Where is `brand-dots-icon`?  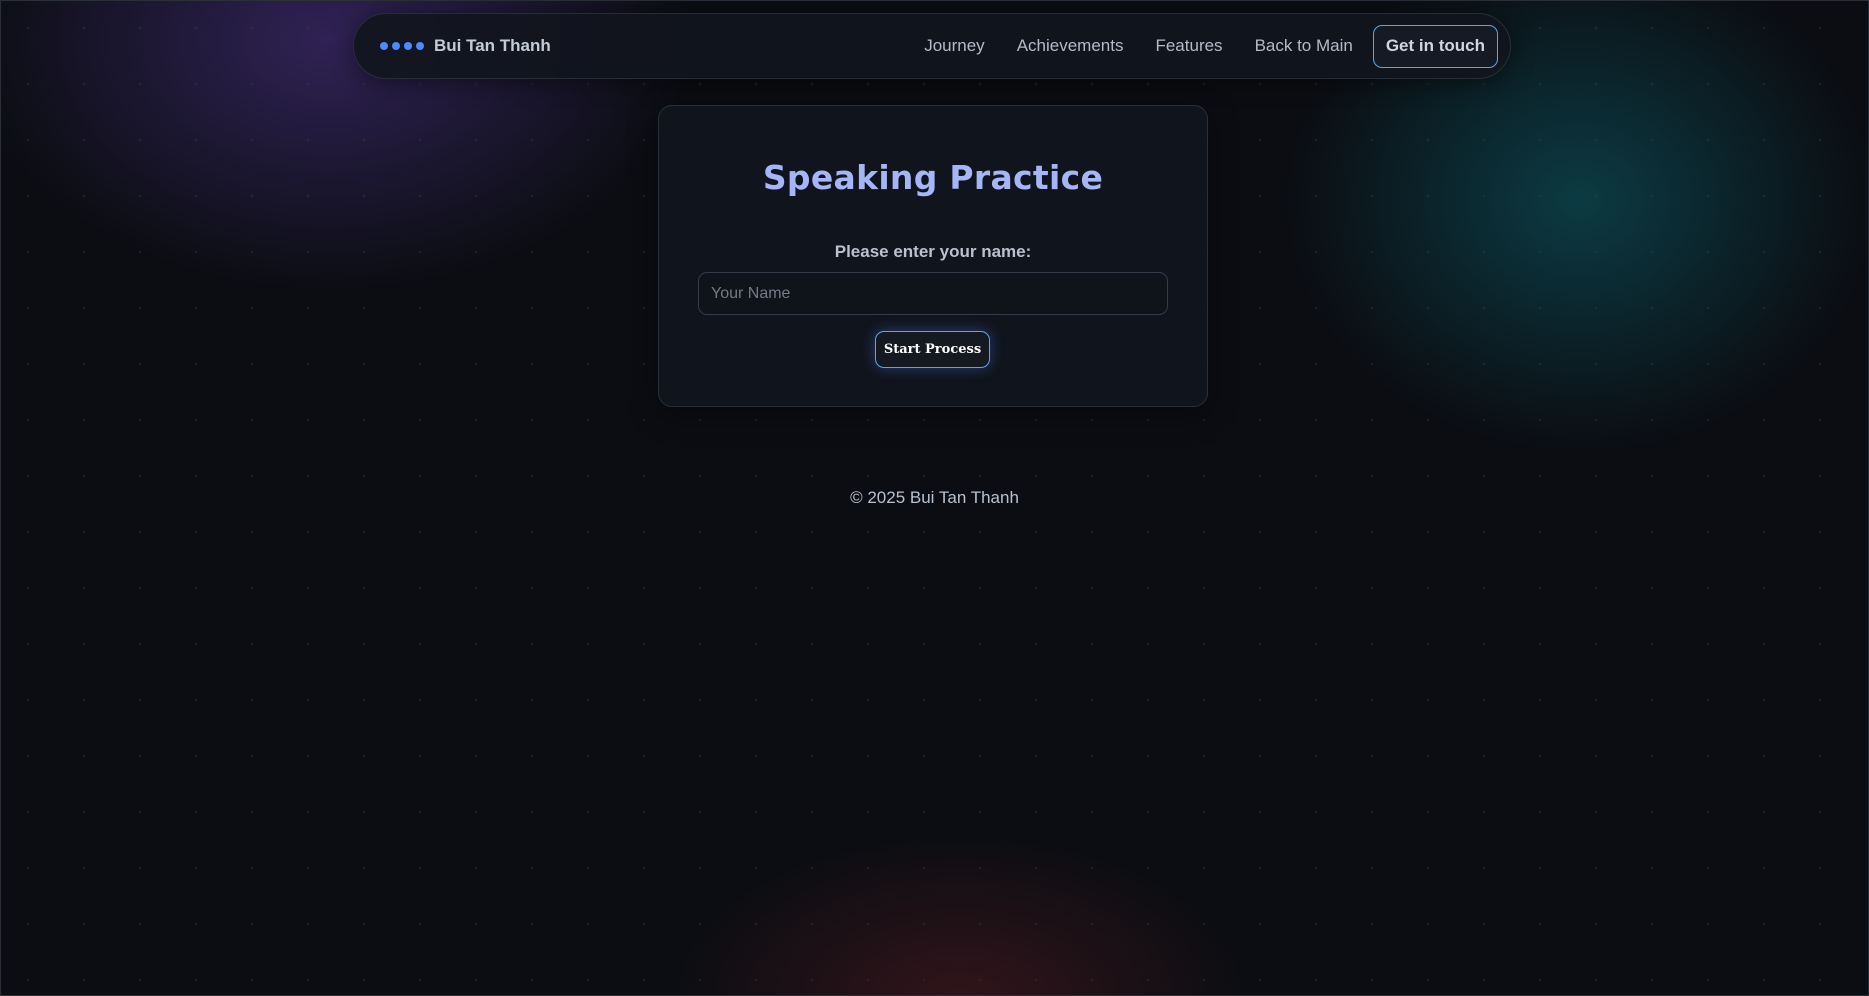
brand-dots-icon is located at coordinates (402, 46).